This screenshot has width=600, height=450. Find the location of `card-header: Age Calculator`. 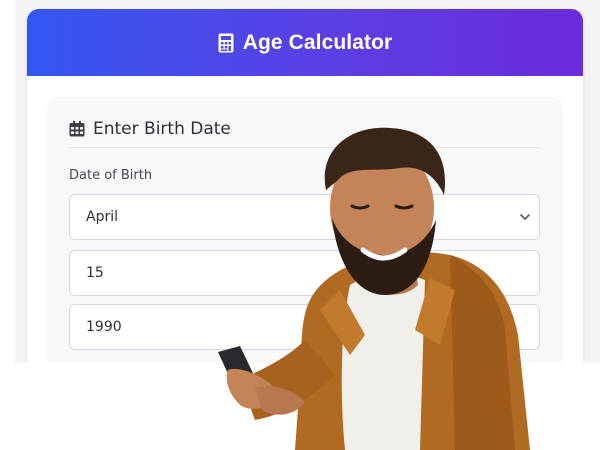

card-header: Age Calculator is located at coordinates (305, 42).